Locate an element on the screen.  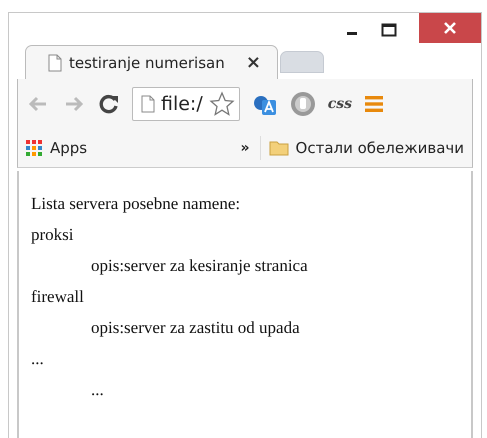
list-description: opis:server za zastitu od upada is located at coordinates (195, 328).